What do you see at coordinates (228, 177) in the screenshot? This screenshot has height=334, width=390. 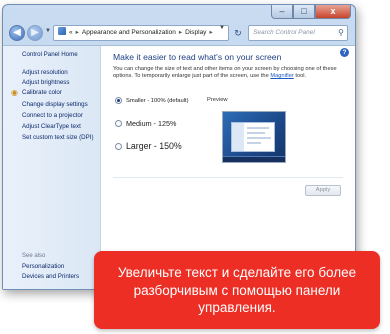 I see `divider` at bounding box center [228, 177].